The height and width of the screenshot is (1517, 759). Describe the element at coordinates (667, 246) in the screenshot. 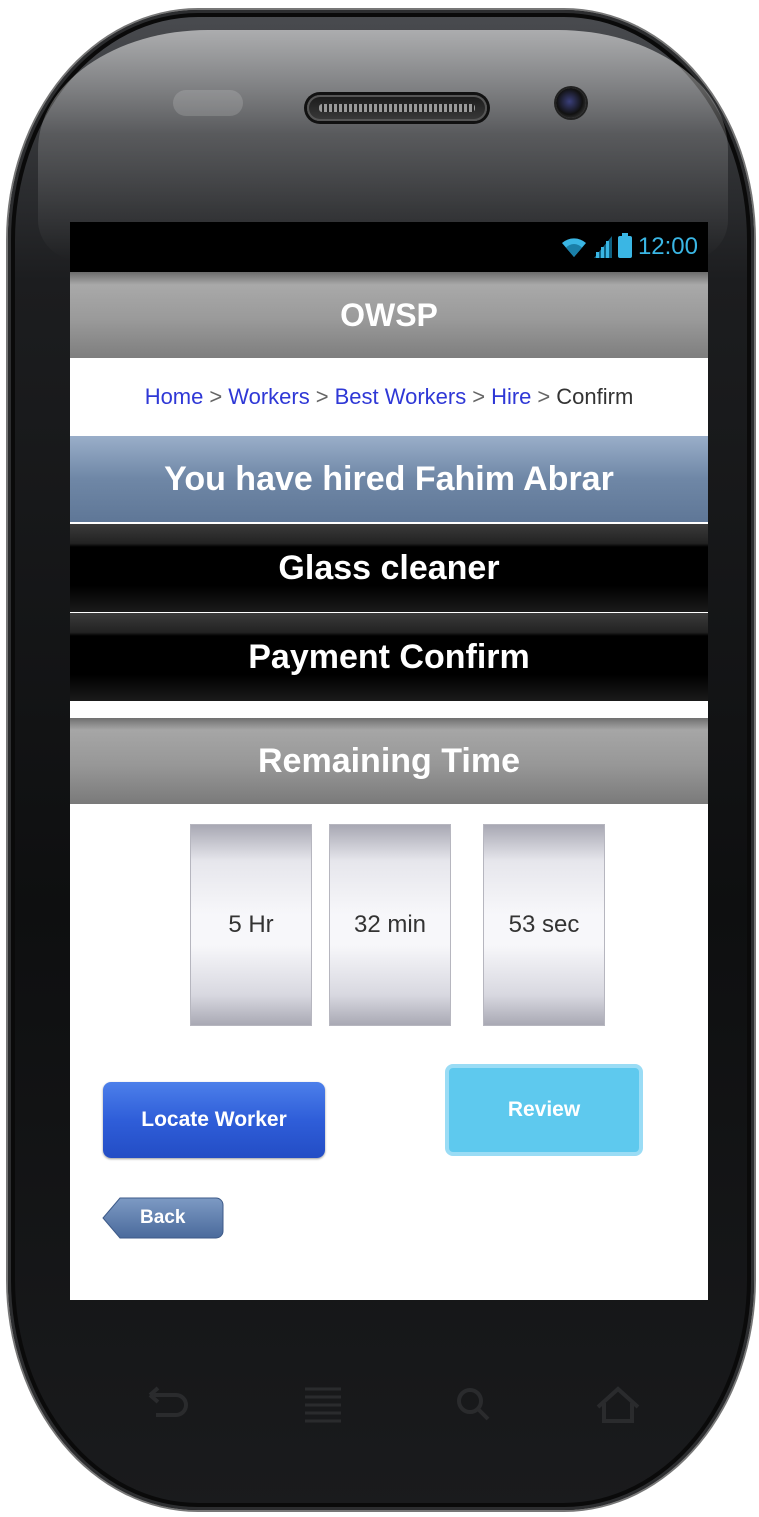

I see `status-clock: 12:00` at that location.